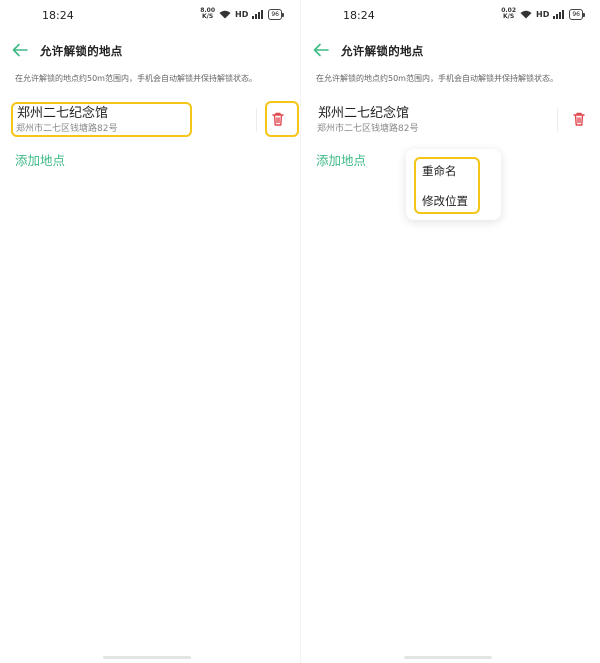  I want to click on menu-item-rename: 重命名, so click(439, 171).